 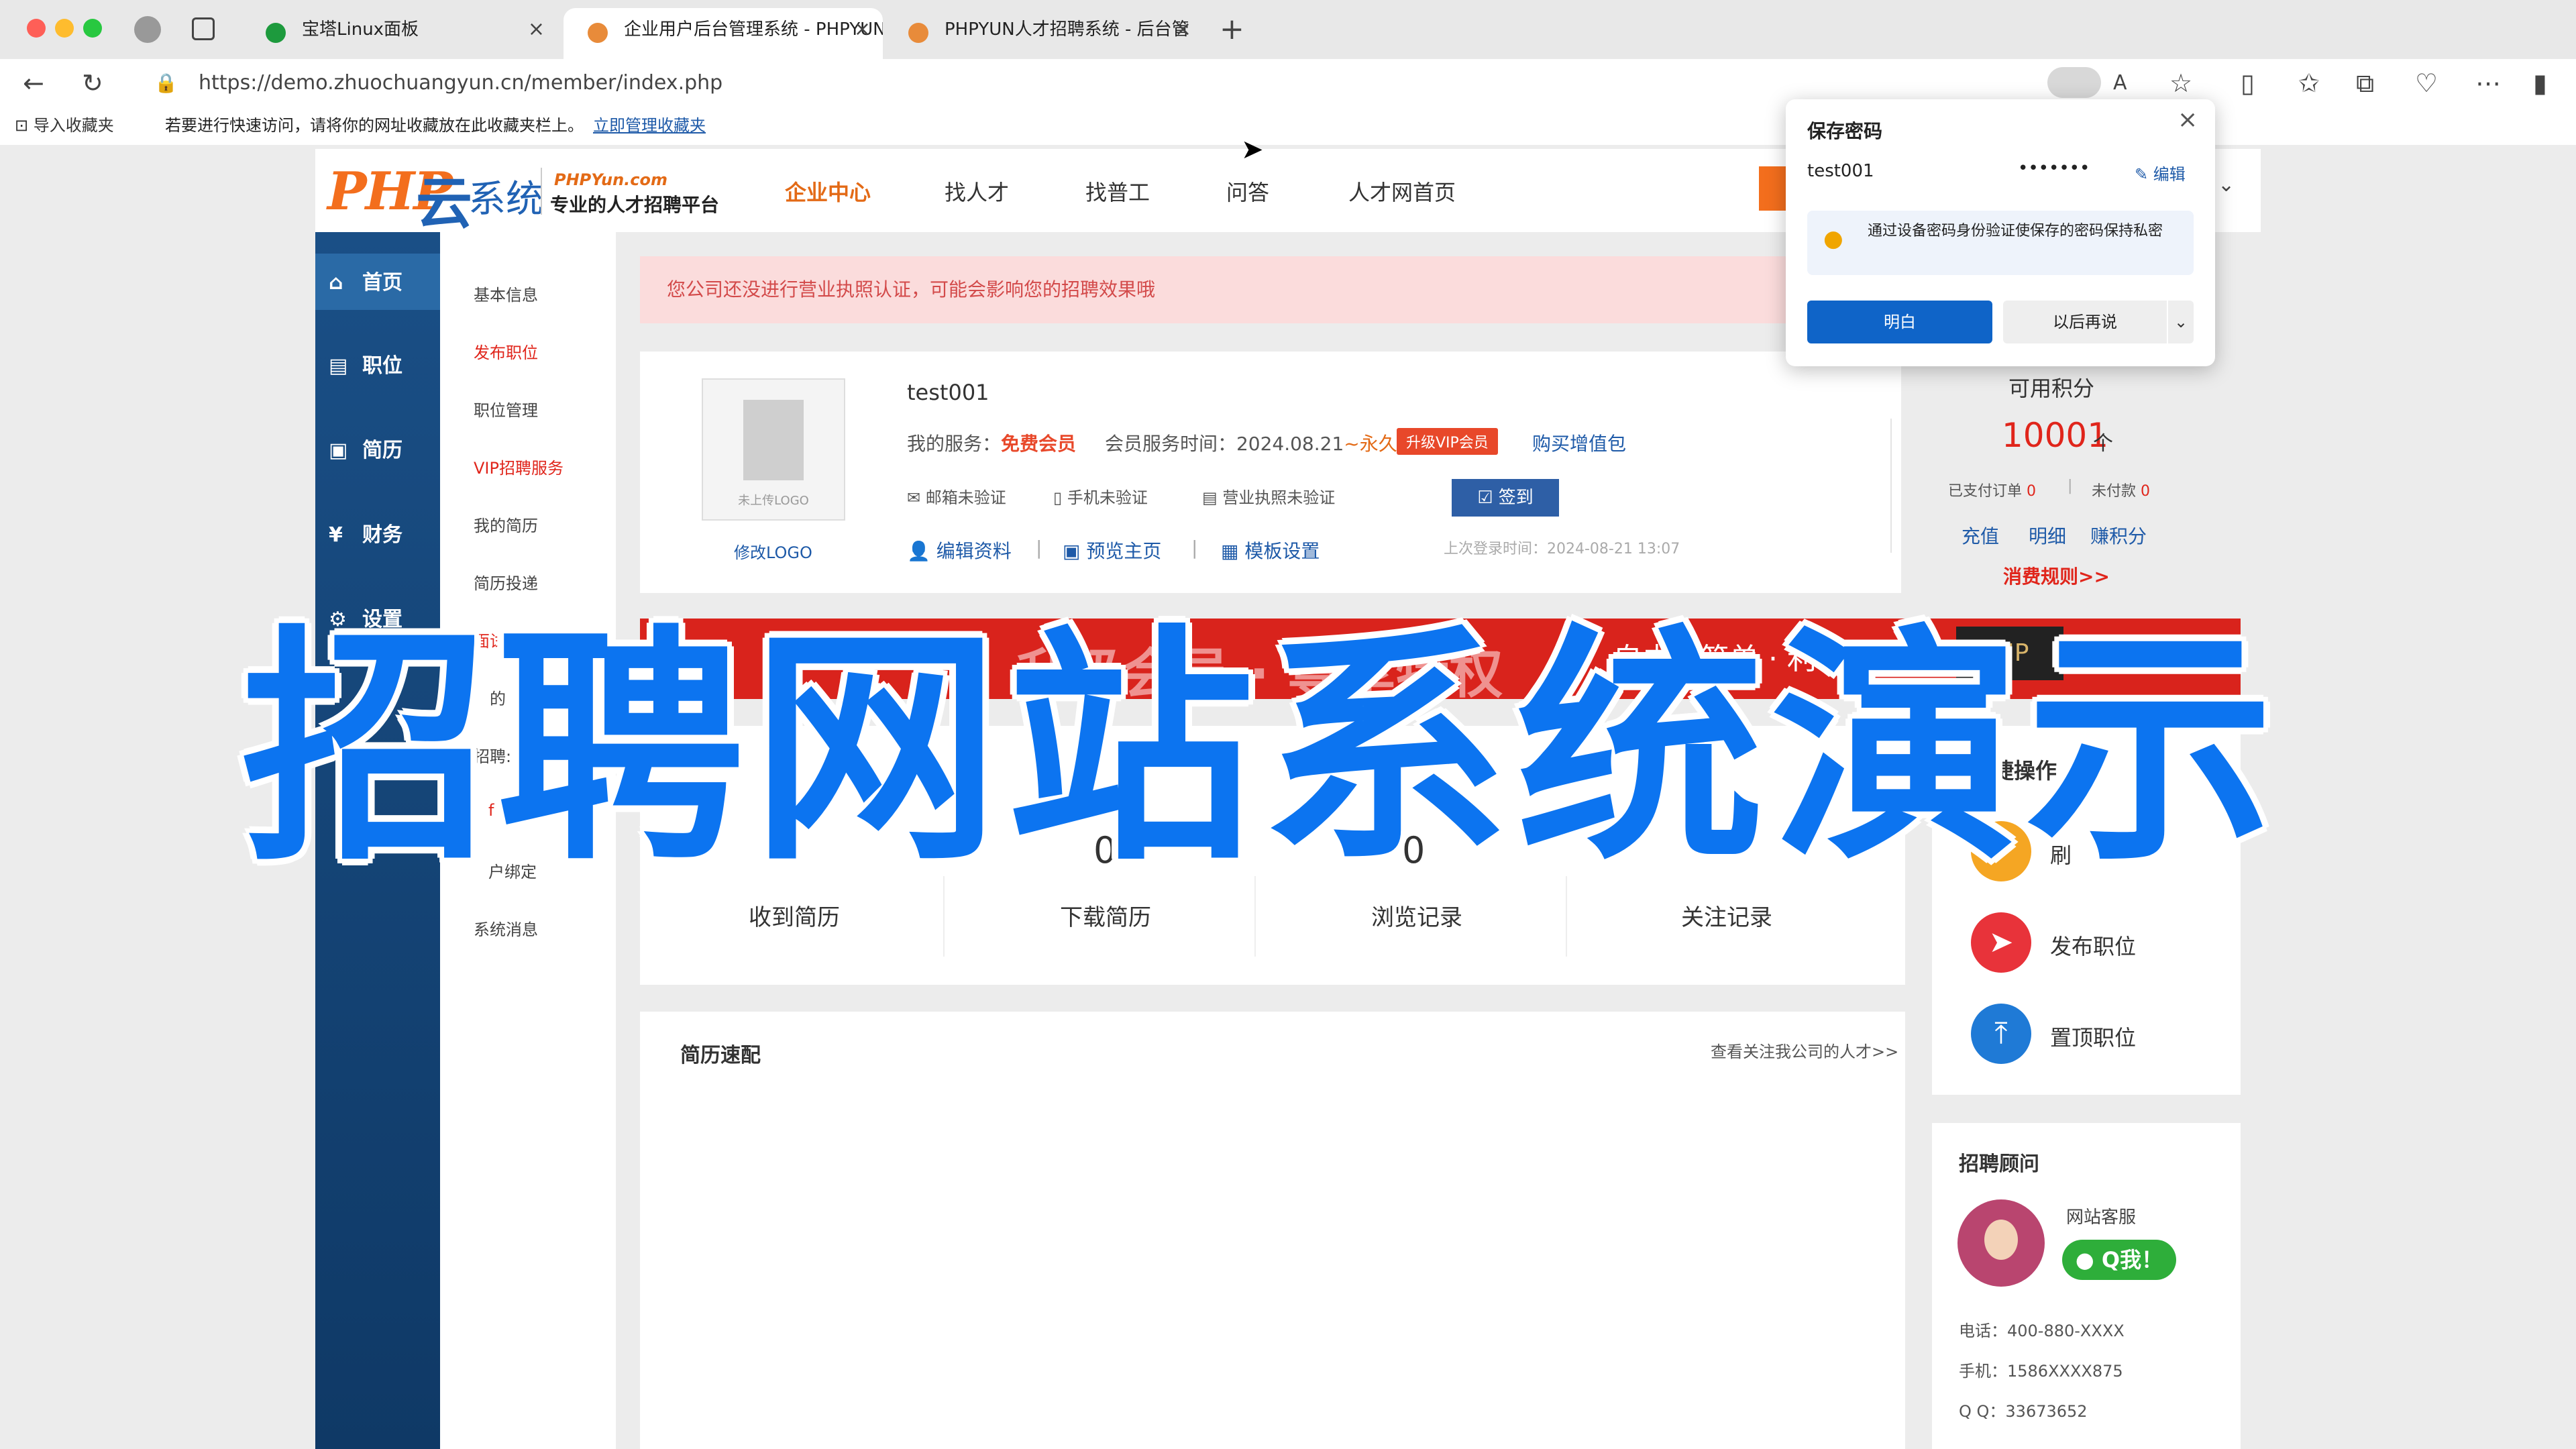 I want to click on import-favorites-button: ⊡ 导入收藏夹, so click(x=64, y=125).